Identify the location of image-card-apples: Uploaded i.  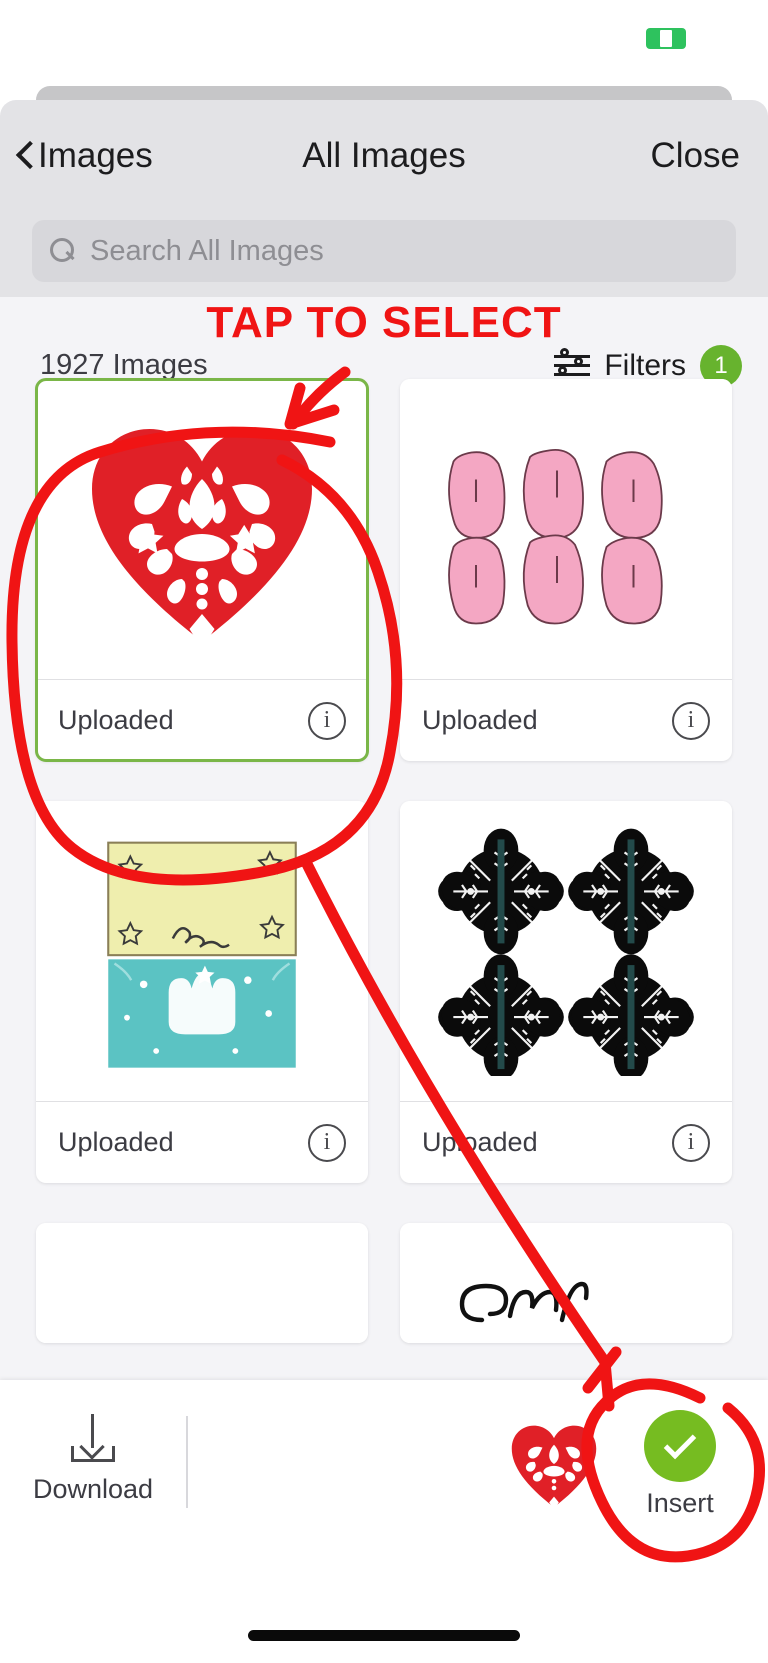
(566, 570).